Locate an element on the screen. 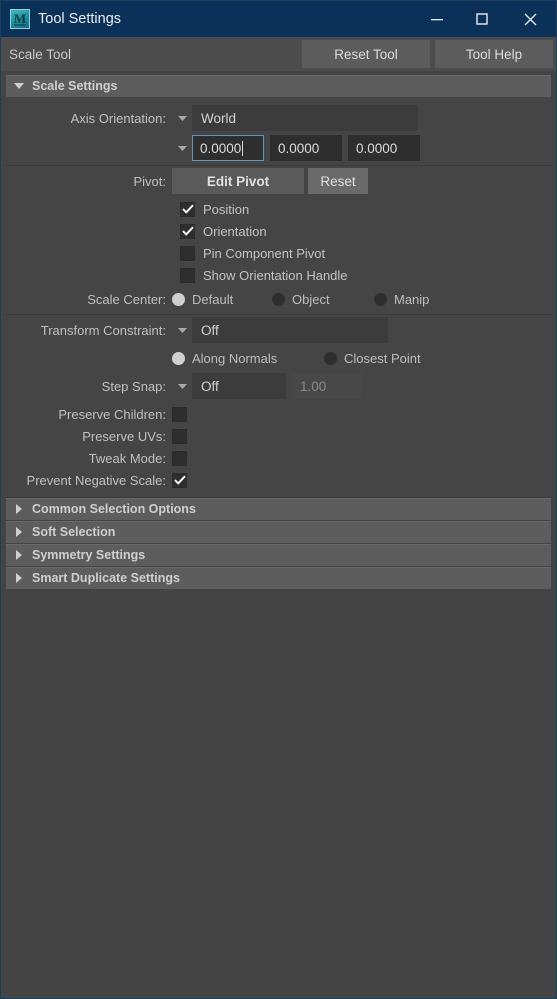  checkbox-tweak-mode is located at coordinates (179, 458).